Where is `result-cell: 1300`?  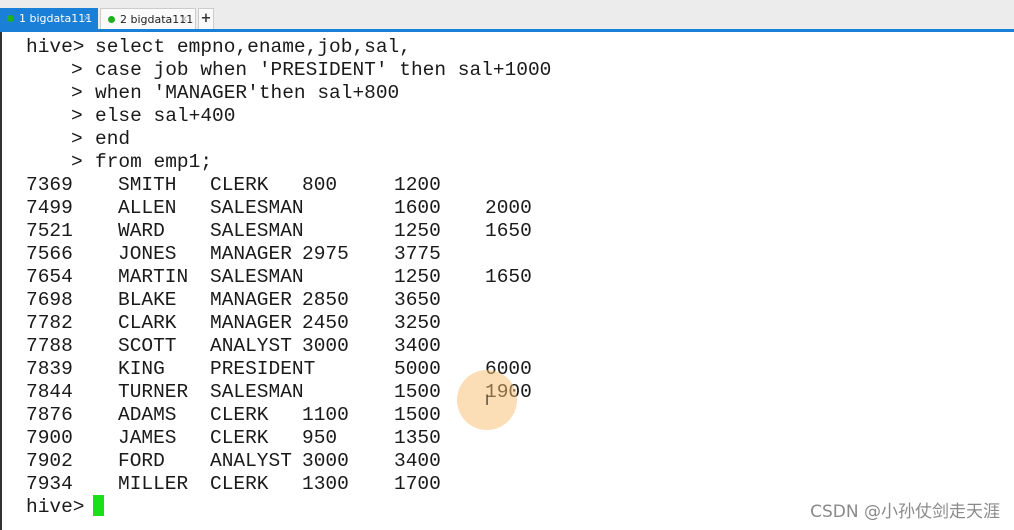 result-cell: 1300 is located at coordinates (325, 484).